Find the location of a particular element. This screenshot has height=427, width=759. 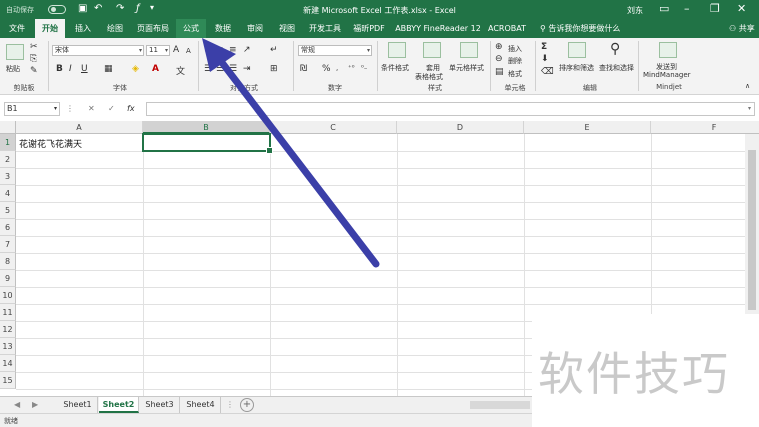

row-header-11: 11 is located at coordinates (8, 312).